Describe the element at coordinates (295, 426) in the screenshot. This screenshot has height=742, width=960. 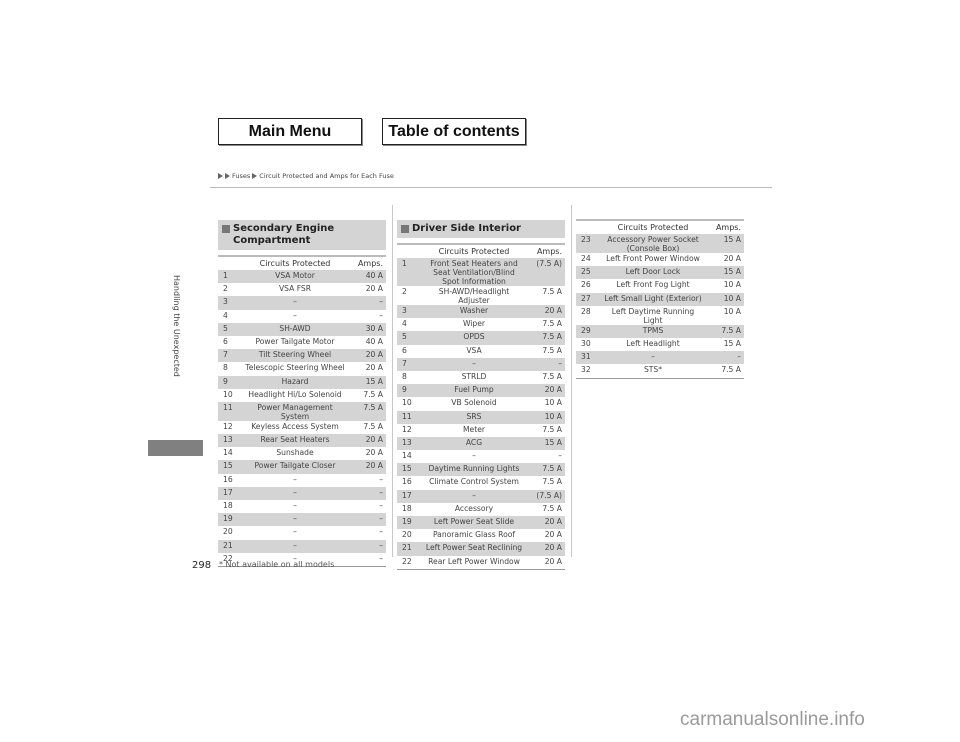
I see `circuit-name: Keyless Access System` at that location.